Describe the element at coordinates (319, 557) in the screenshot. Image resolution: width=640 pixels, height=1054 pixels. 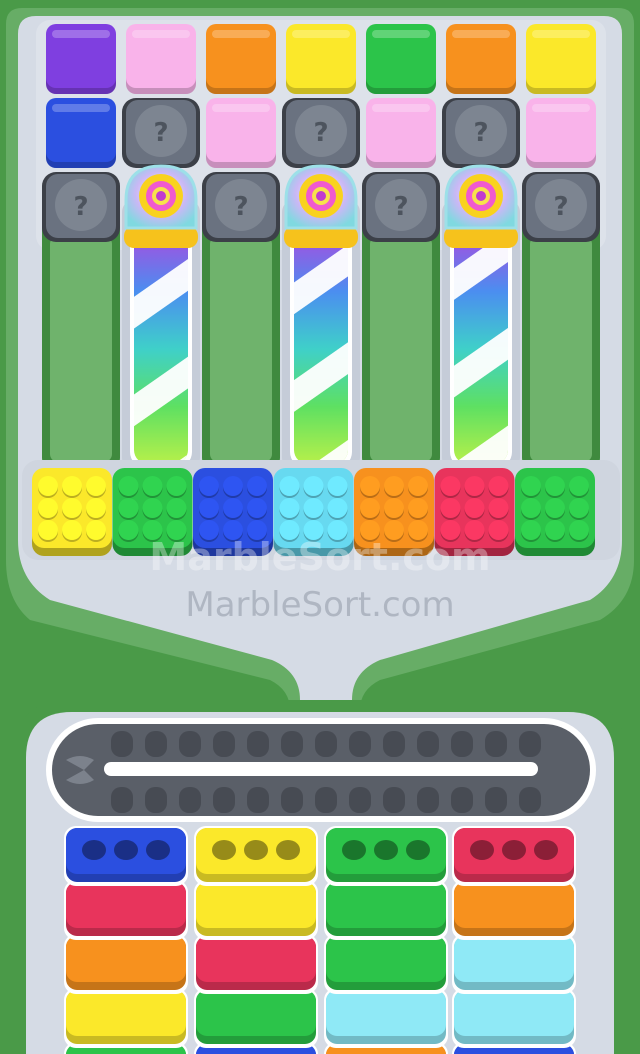
I see `watermark-primary: MarbleSort.com` at that location.